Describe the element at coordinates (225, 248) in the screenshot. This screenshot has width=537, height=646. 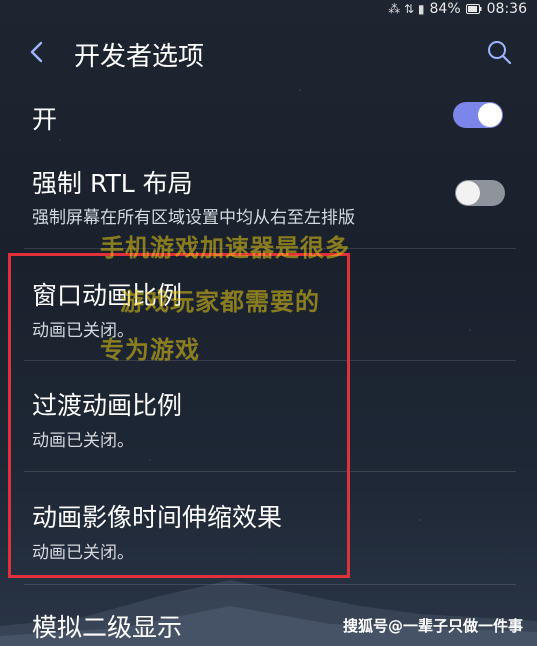
I see `overlay-text-line1: 手机游戏加速器是很多` at that location.